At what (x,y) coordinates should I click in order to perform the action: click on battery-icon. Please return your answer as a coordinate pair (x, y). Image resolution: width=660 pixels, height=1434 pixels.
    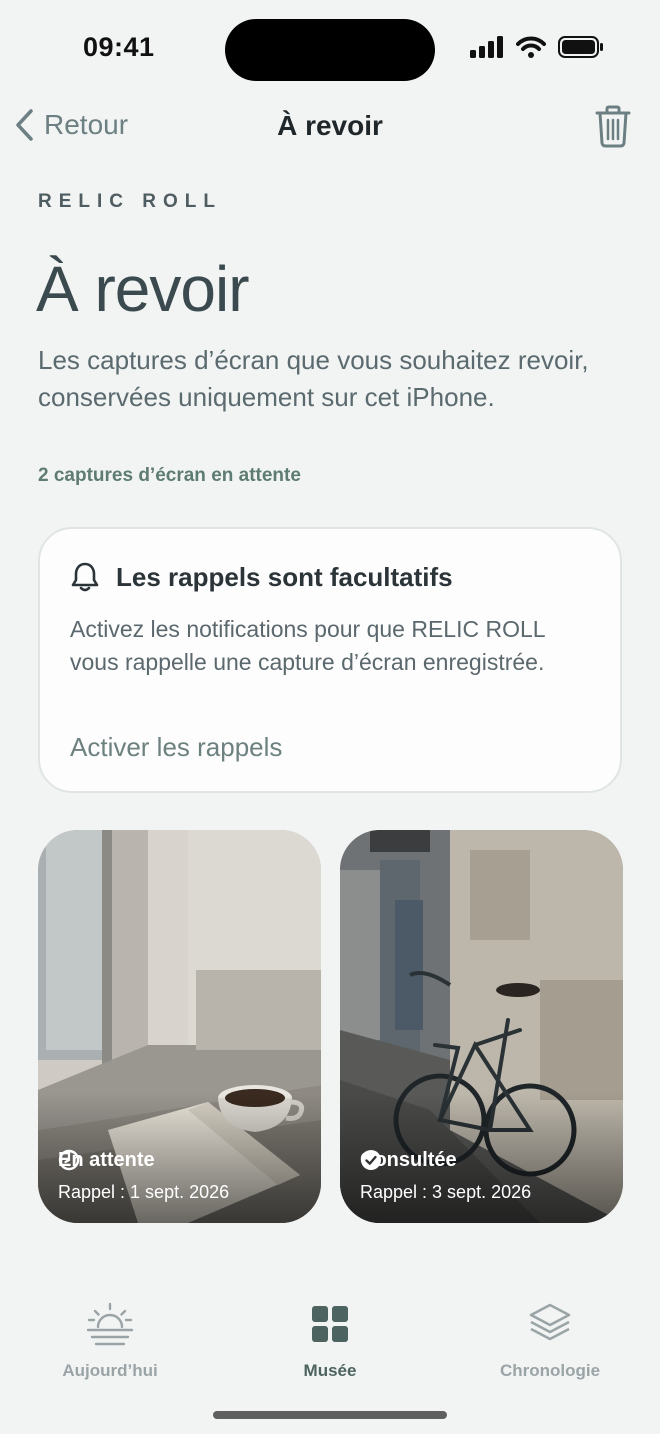
    Looking at the image, I should click on (580, 47).